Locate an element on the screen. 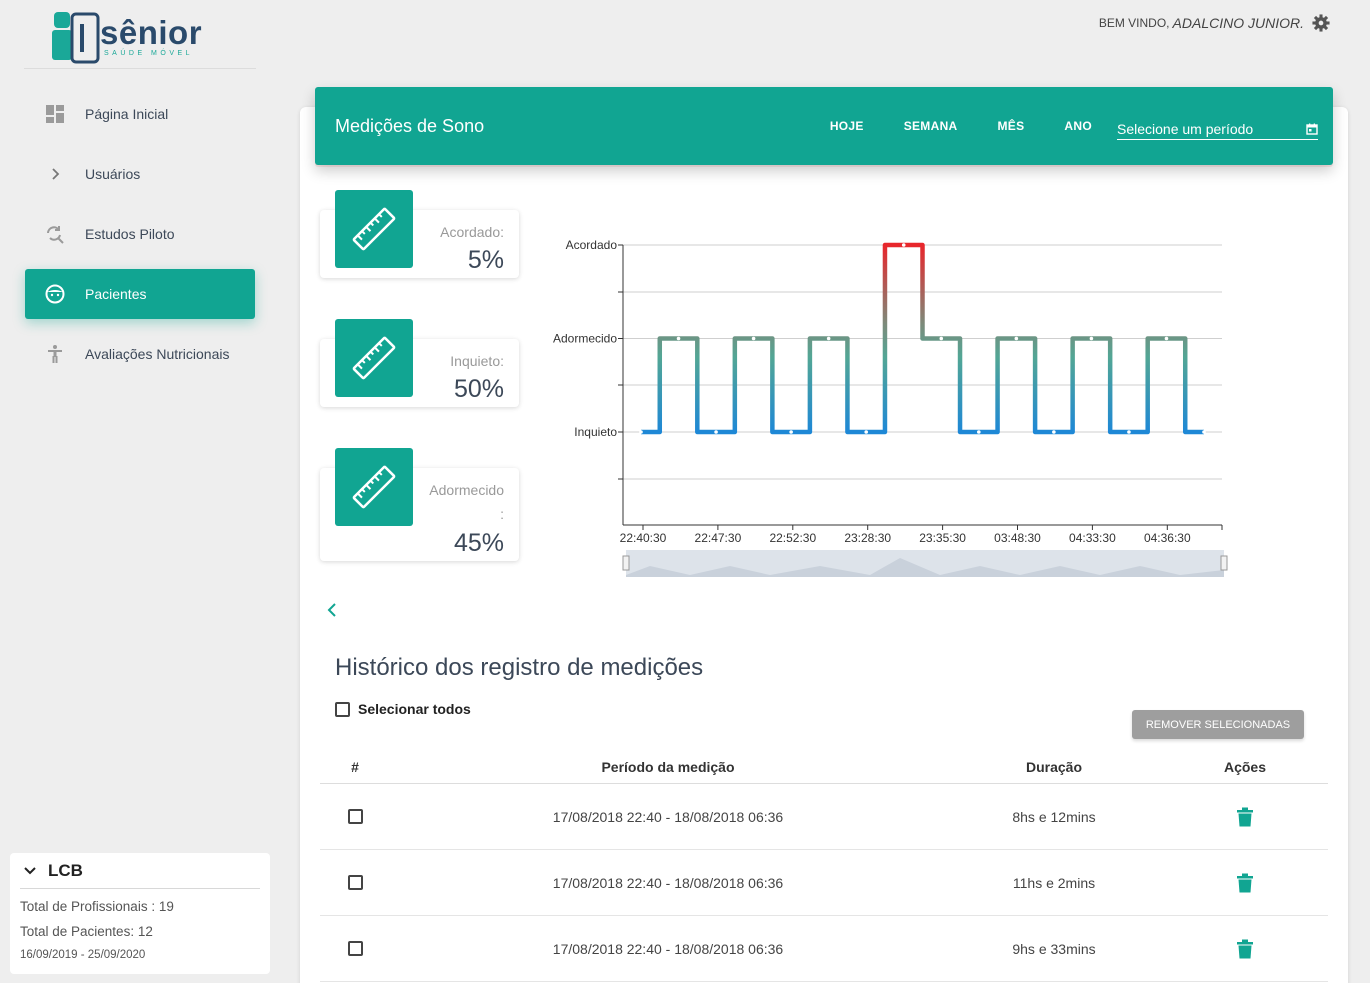 The height and width of the screenshot is (983, 1370). select-all-checkbox is located at coordinates (342, 709).